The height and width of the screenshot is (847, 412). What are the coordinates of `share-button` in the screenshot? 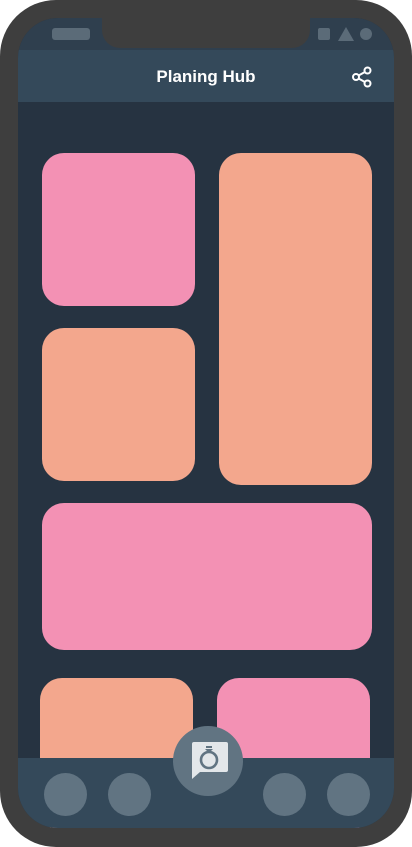 It's located at (362, 77).